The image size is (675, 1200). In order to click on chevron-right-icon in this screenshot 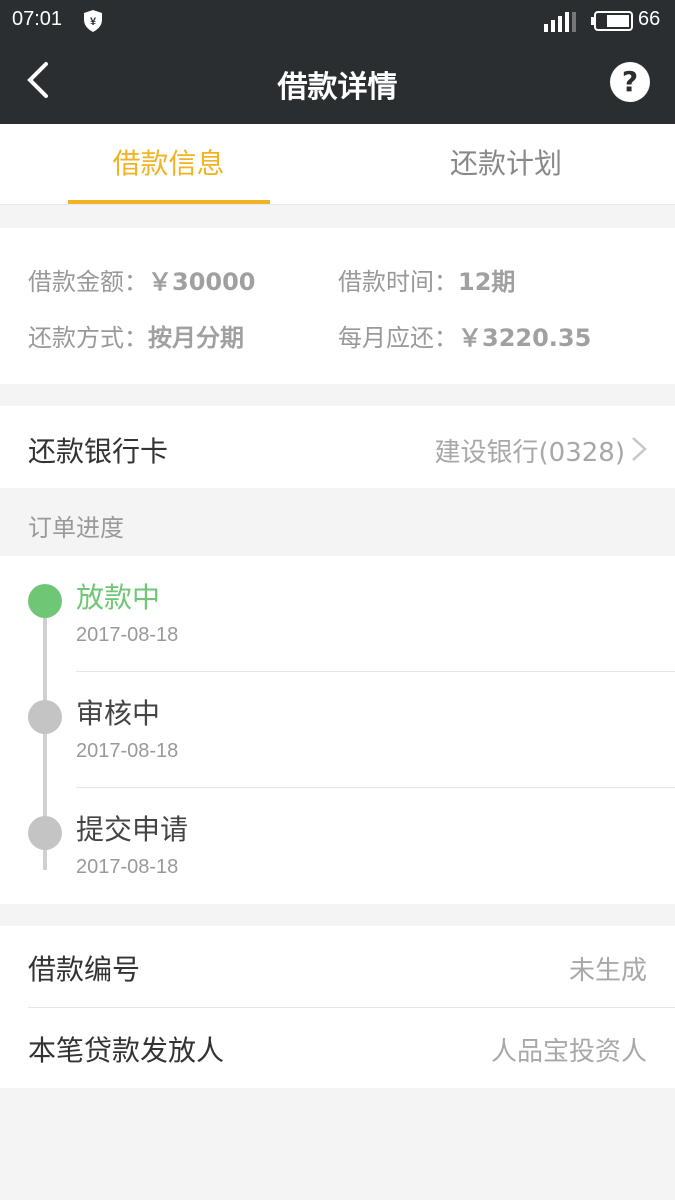, I will do `click(639, 449)`.